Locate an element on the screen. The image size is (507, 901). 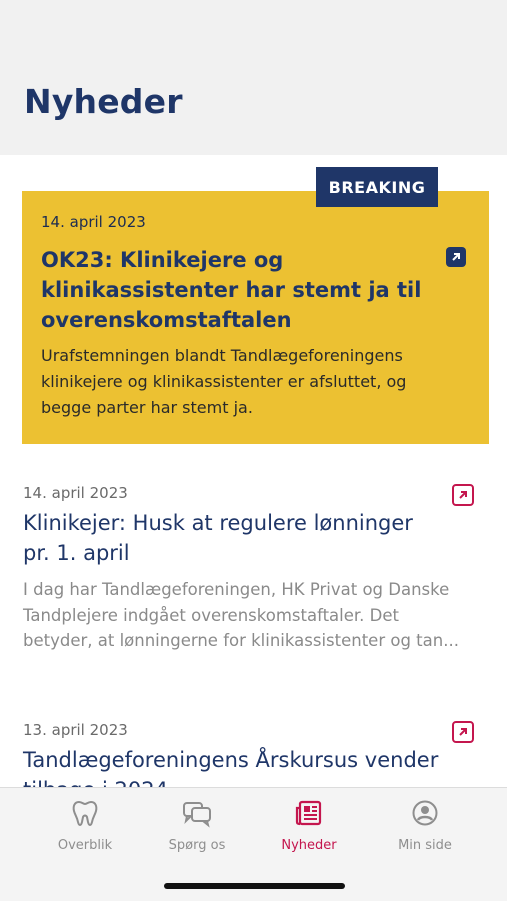
chat-bubbles-icon is located at coordinates (197, 815).